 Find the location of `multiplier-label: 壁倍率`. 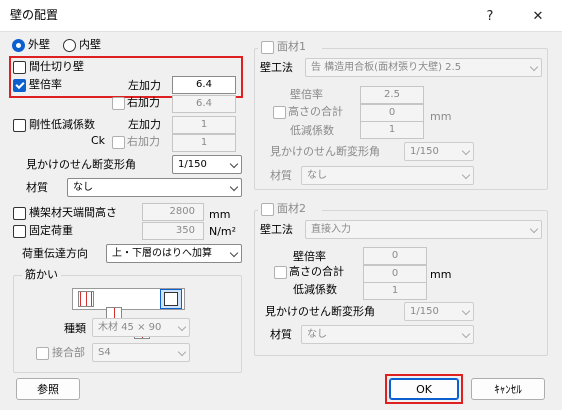

multiplier-label: 壁倍率 is located at coordinates (45, 84).